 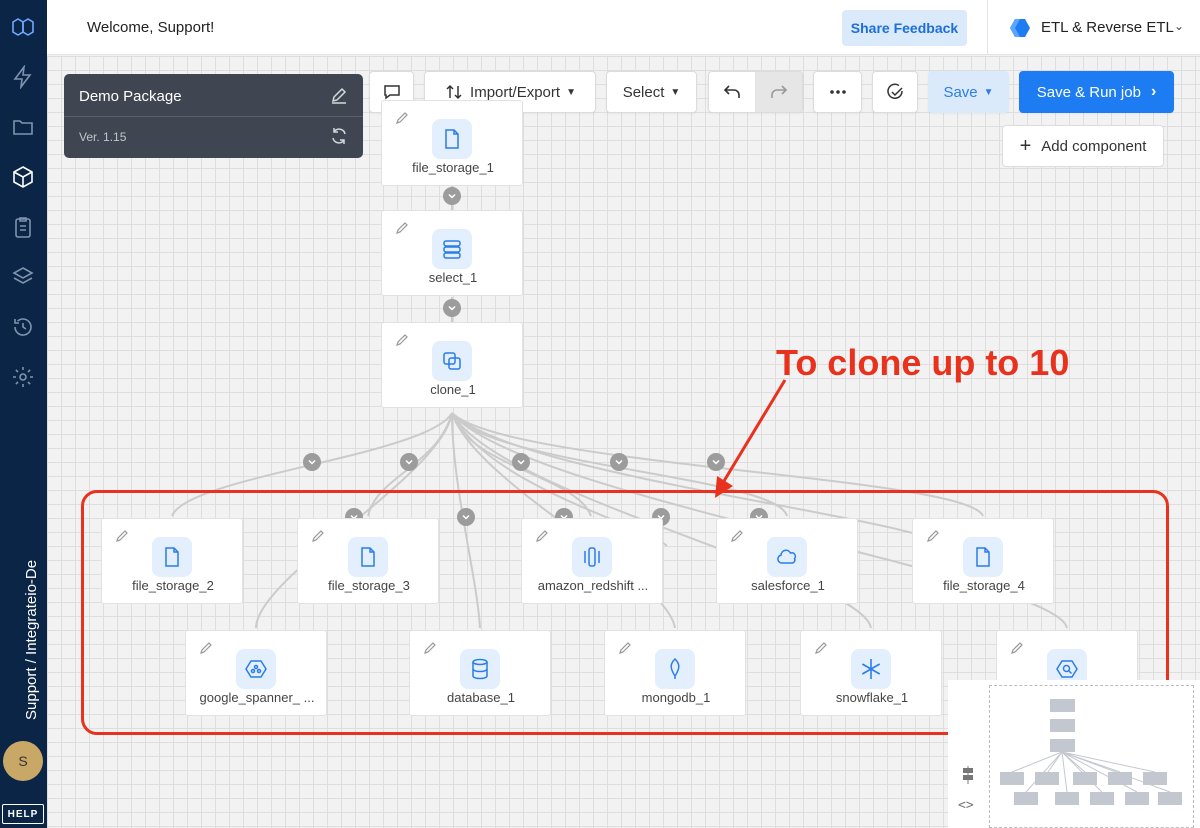 What do you see at coordinates (23, 414) in the screenshot?
I see `sidebar: Support / Integrateio-De S HELP` at bounding box center [23, 414].